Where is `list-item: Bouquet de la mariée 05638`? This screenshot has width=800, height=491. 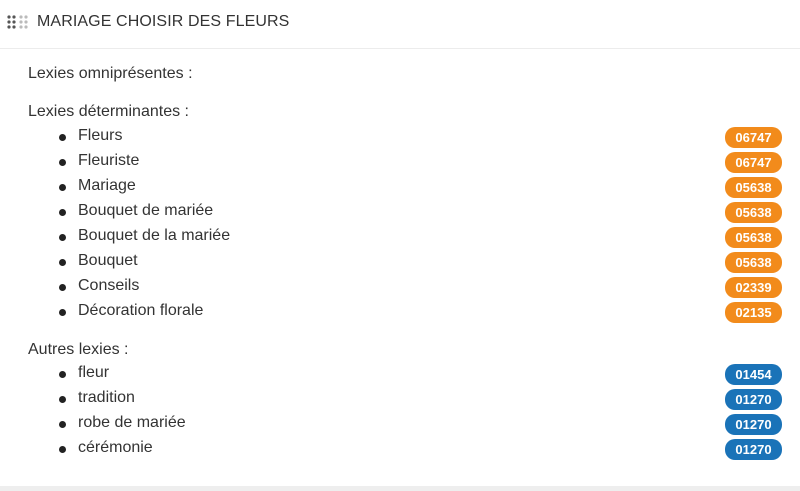
list-item: Bouquet de la mariée 05638 is located at coordinates (400, 237).